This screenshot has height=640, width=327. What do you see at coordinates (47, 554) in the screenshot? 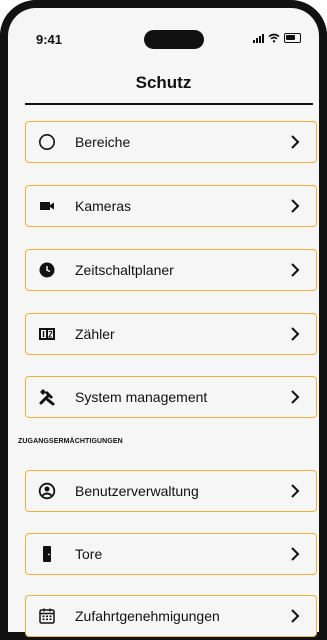
I see `door-icon` at bounding box center [47, 554].